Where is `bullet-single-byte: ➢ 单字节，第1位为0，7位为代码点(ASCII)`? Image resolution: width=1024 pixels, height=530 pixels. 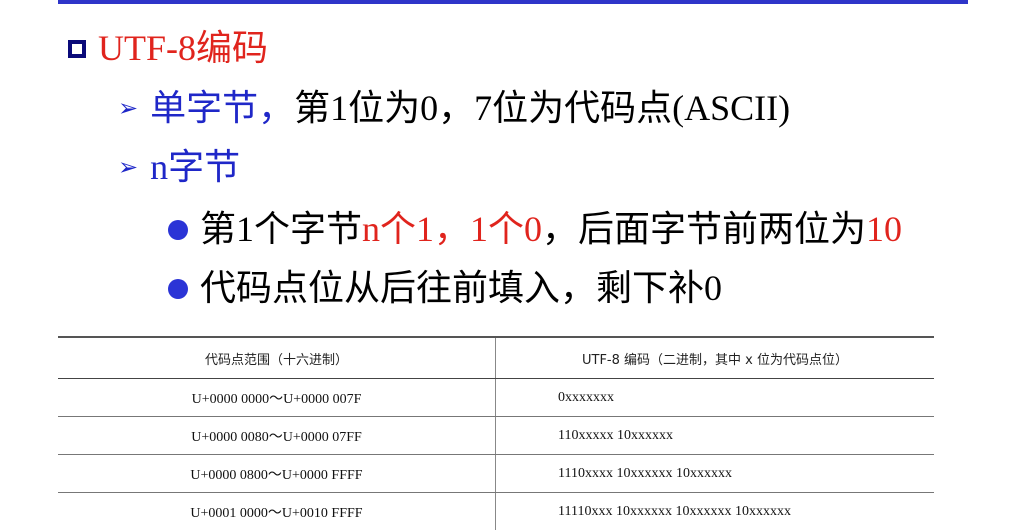 bullet-single-byte: ➢ 单字节，第1位为0，7位为代码点(ASCII) is located at coordinates (454, 110).